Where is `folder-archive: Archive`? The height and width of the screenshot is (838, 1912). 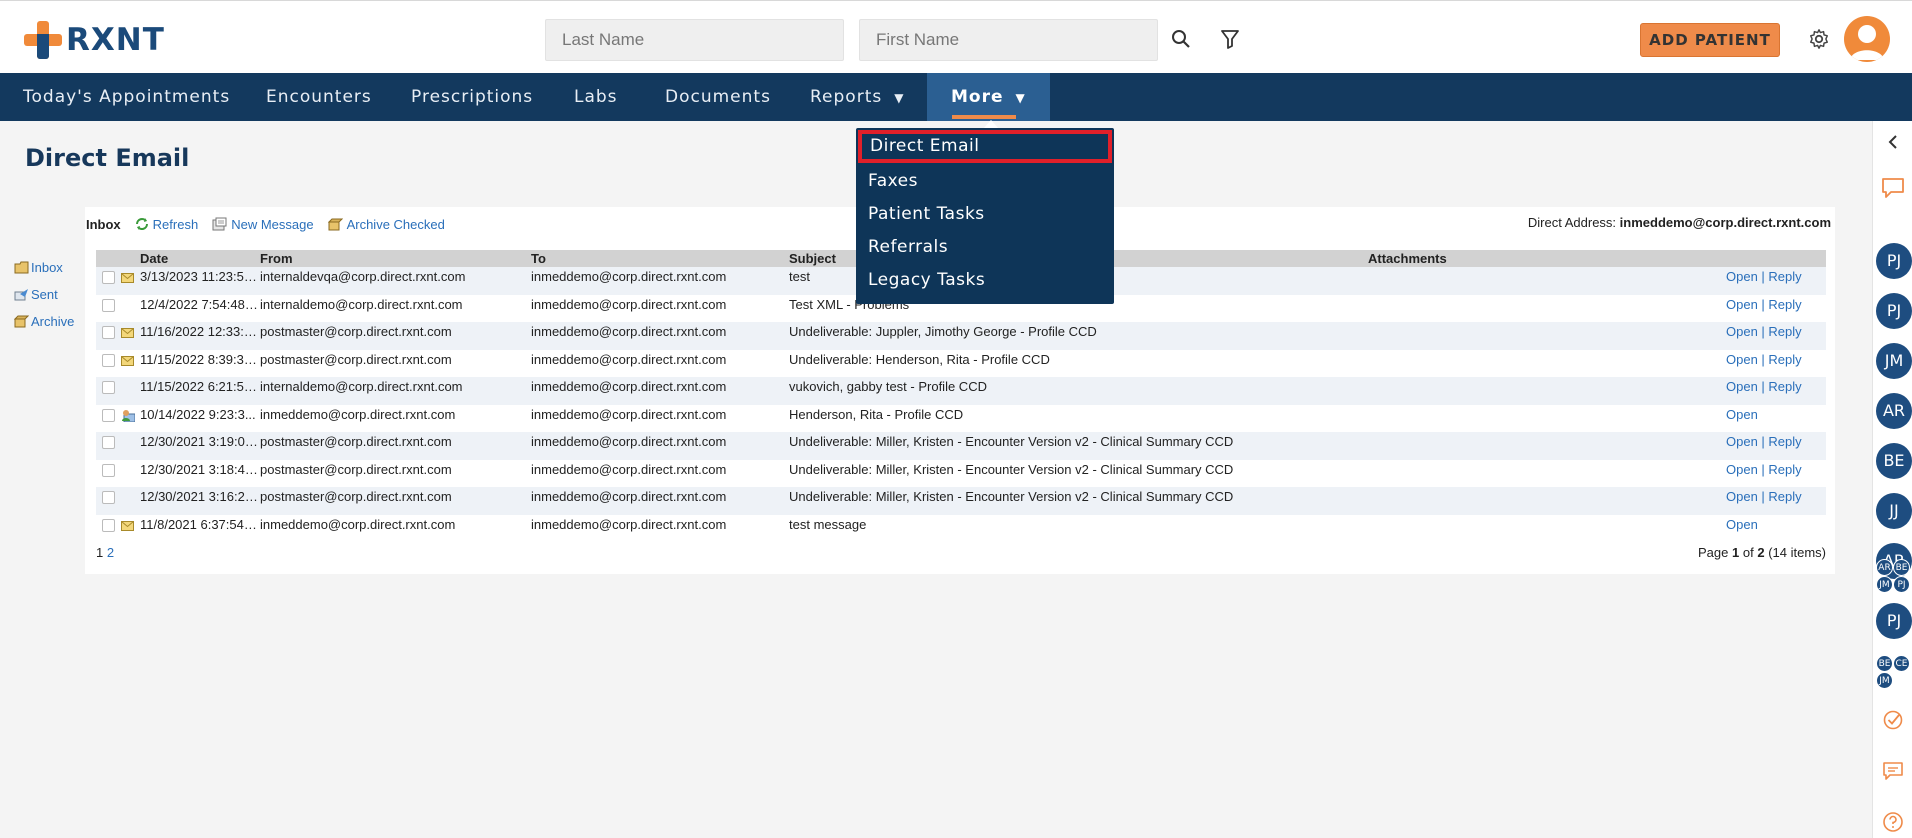 folder-archive: Archive is located at coordinates (44, 321).